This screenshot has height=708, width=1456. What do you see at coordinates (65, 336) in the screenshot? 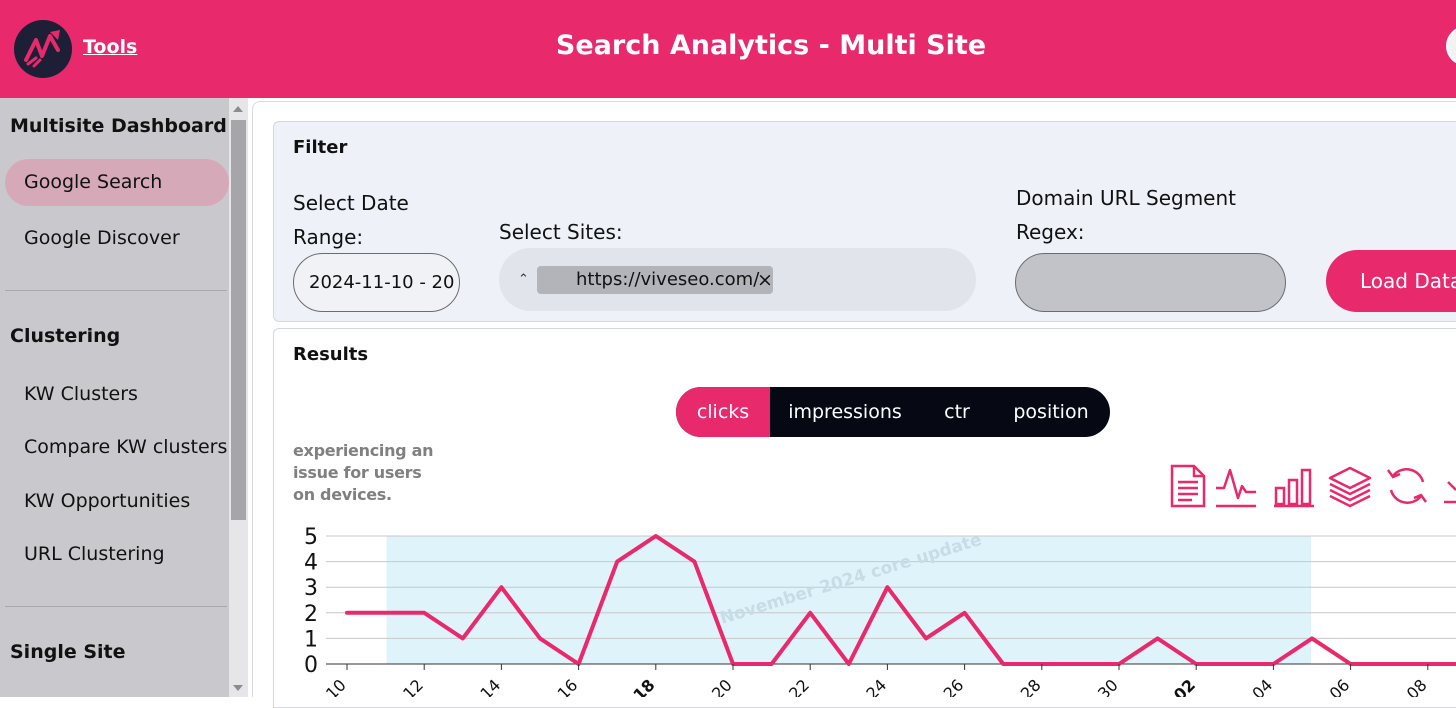
I see `sidebar-heading-clustering: Clustering` at bounding box center [65, 336].